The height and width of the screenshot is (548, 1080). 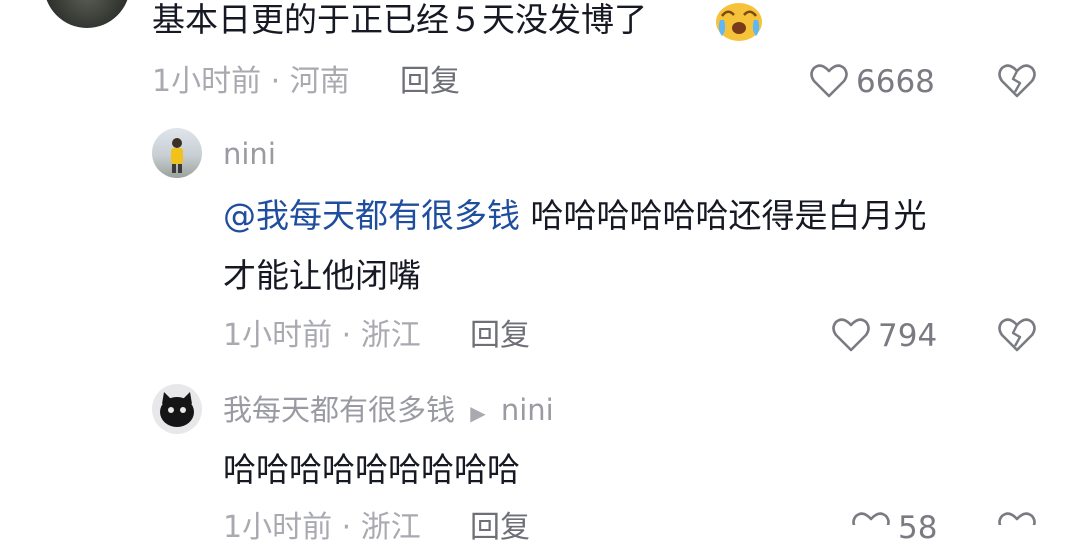 I want to click on mention-link: @我每天都有很多钱, so click(x=371, y=215).